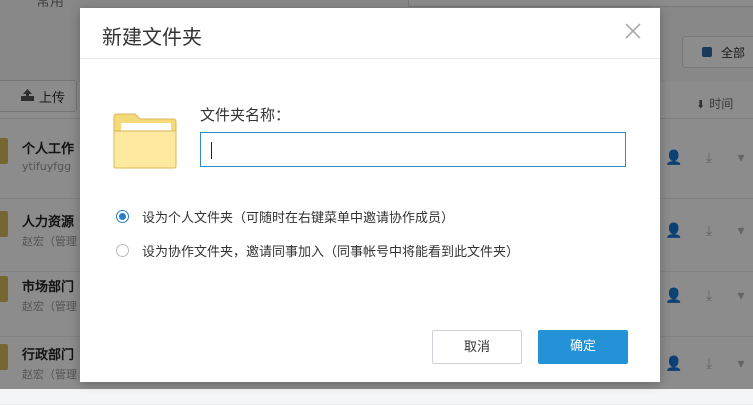 This screenshot has width=753, height=405. What do you see at coordinates (122, 216) in the screenshot?
I see `radio-personal` at bounding box center [122, 216].